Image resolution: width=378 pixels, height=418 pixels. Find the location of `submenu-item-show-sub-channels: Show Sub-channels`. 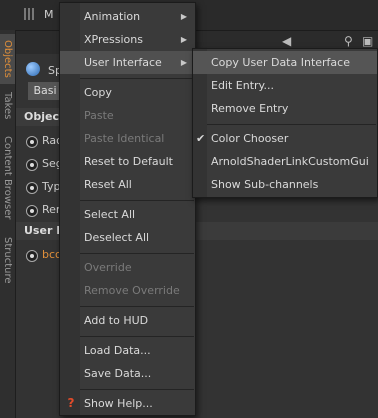

submenu-item-show-sub-channels: Show Sub-channels is located at coordinates (285, 184).